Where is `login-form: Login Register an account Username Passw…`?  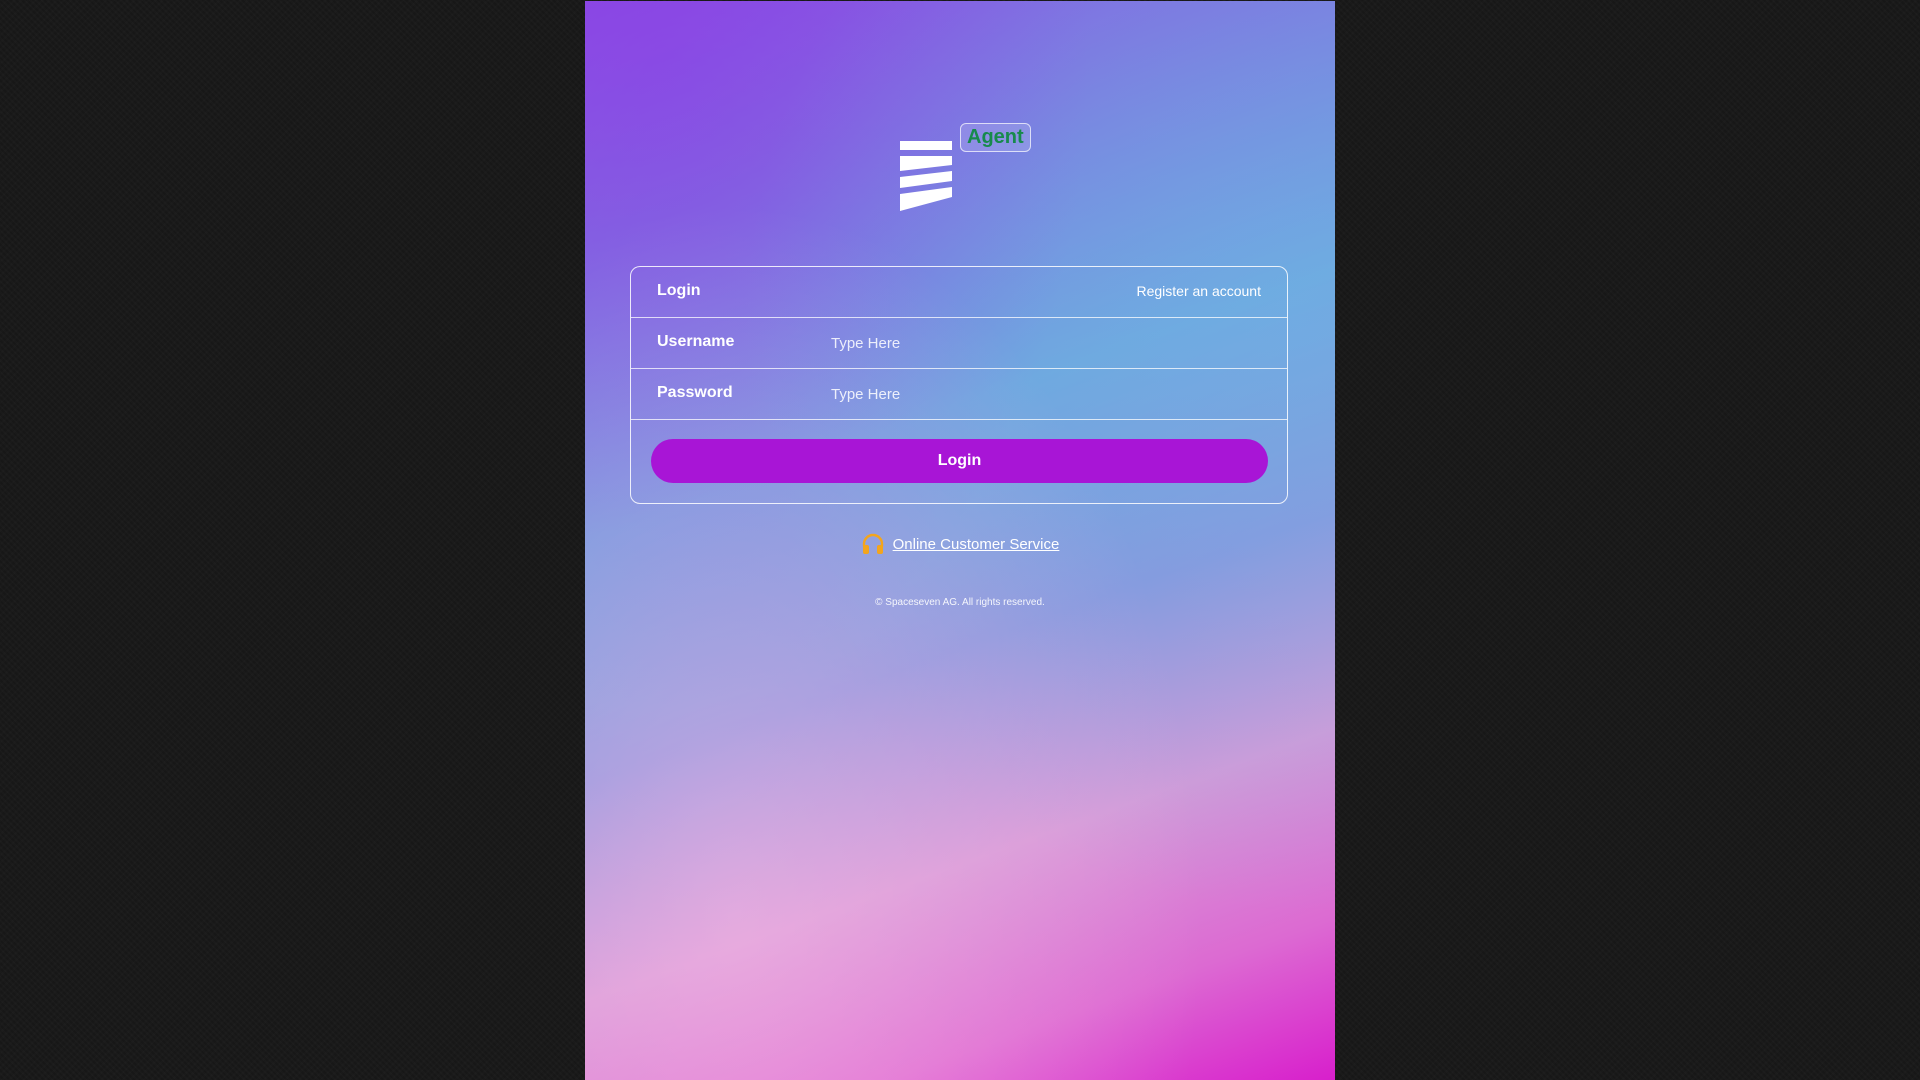
login-form: Login Register an account Username Passw… is located at coordinates (959, 385).